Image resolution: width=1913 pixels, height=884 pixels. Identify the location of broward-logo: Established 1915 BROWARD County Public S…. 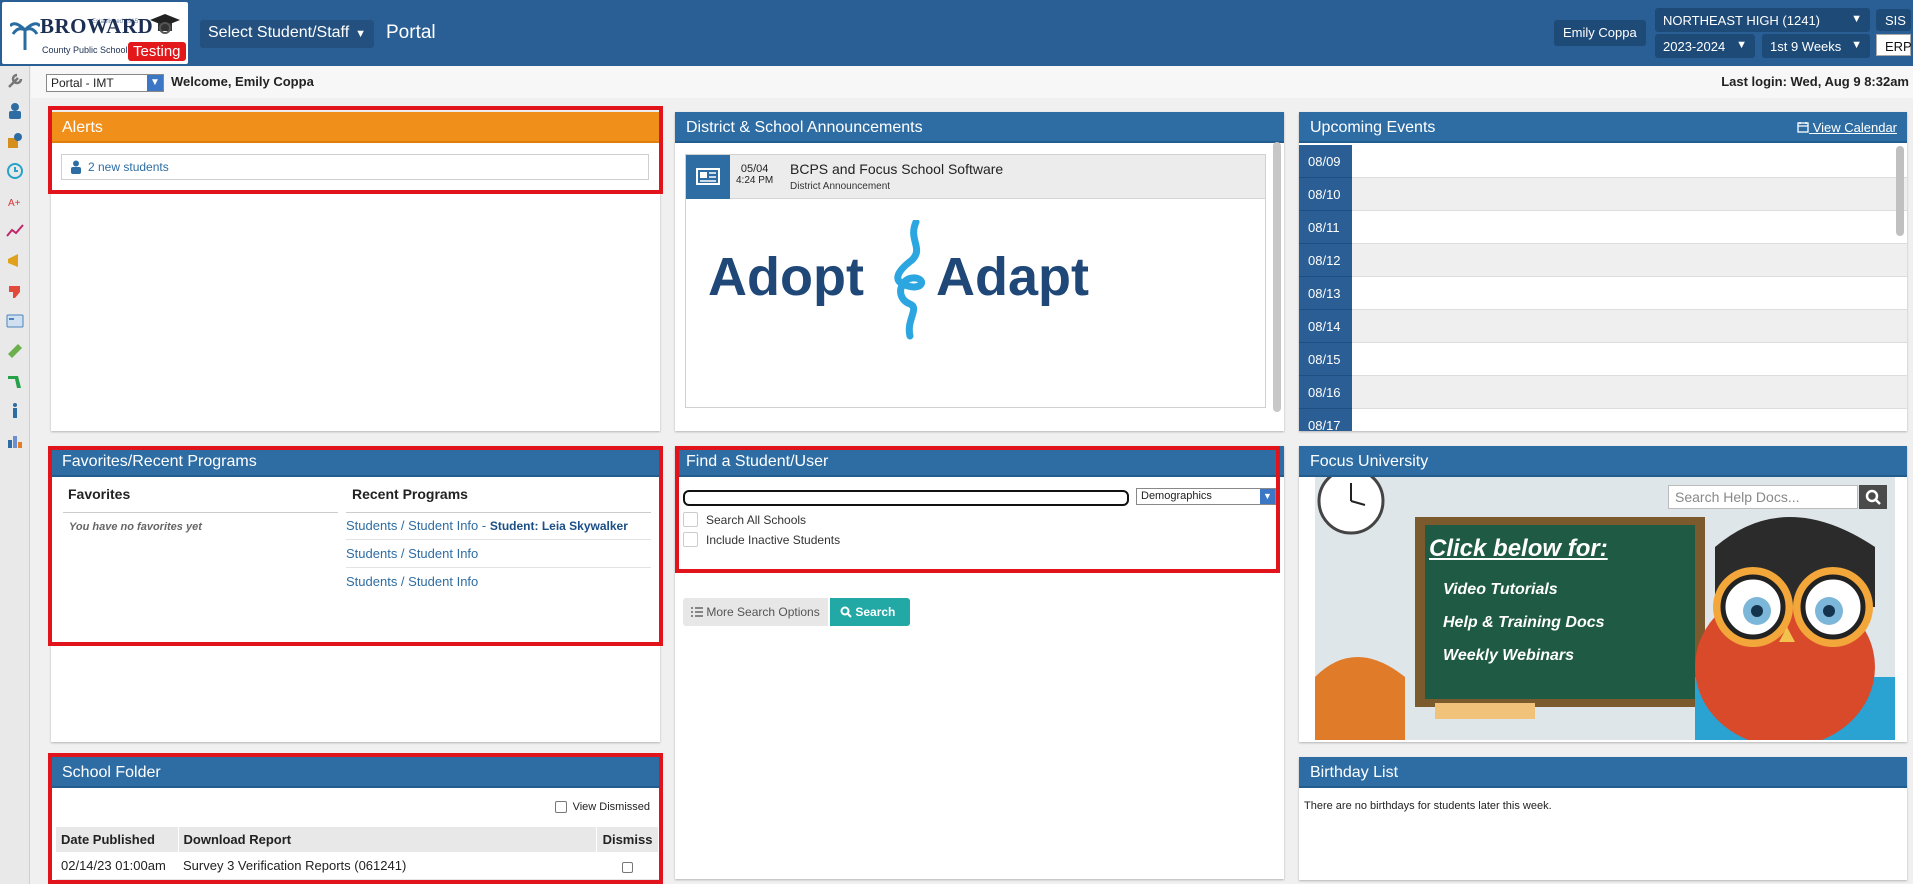
(95, 33).